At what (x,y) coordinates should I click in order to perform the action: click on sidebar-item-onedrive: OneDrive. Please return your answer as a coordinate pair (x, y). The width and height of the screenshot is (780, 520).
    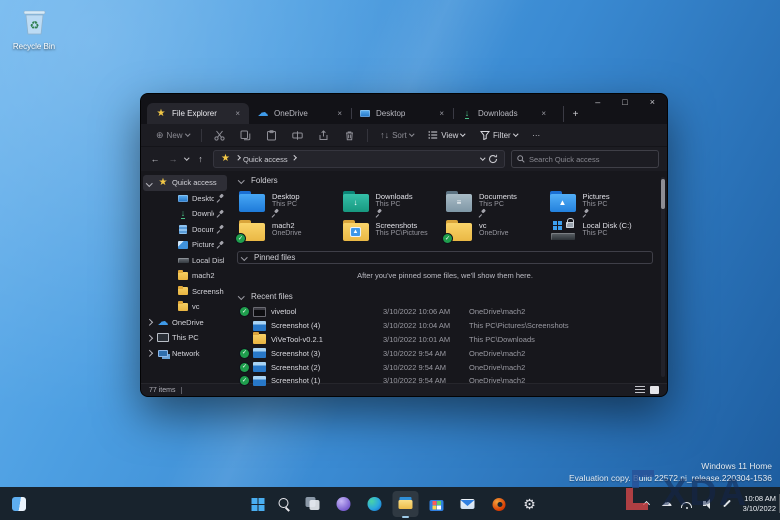
    Looking at the image, I should click on (185, 323).